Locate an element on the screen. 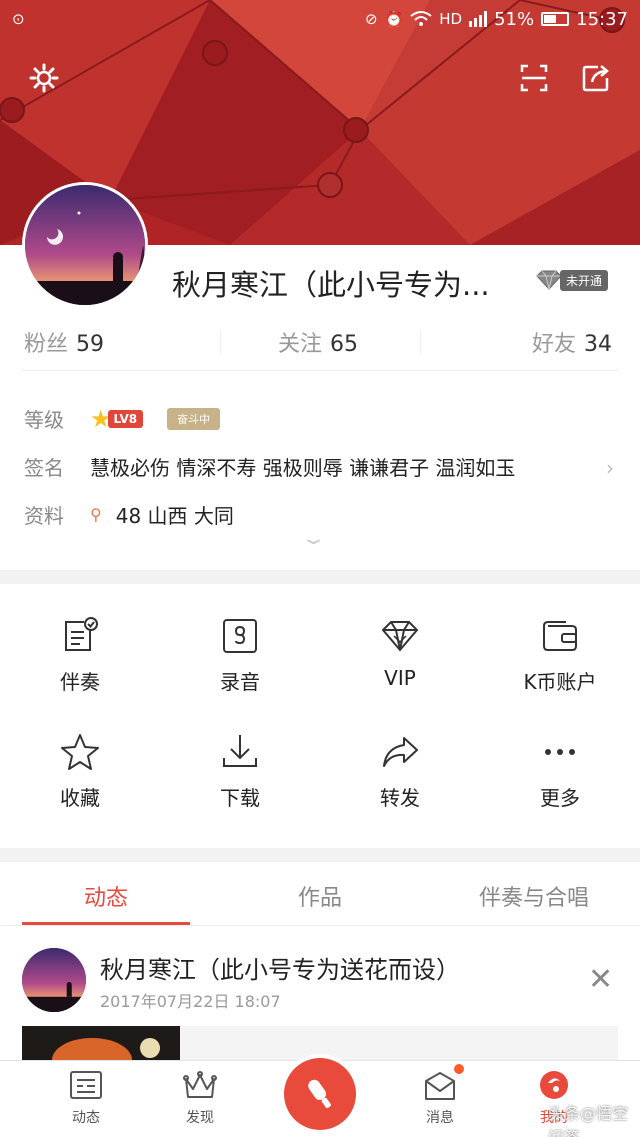  microphone-icon is located at coordinates (319, 1094).